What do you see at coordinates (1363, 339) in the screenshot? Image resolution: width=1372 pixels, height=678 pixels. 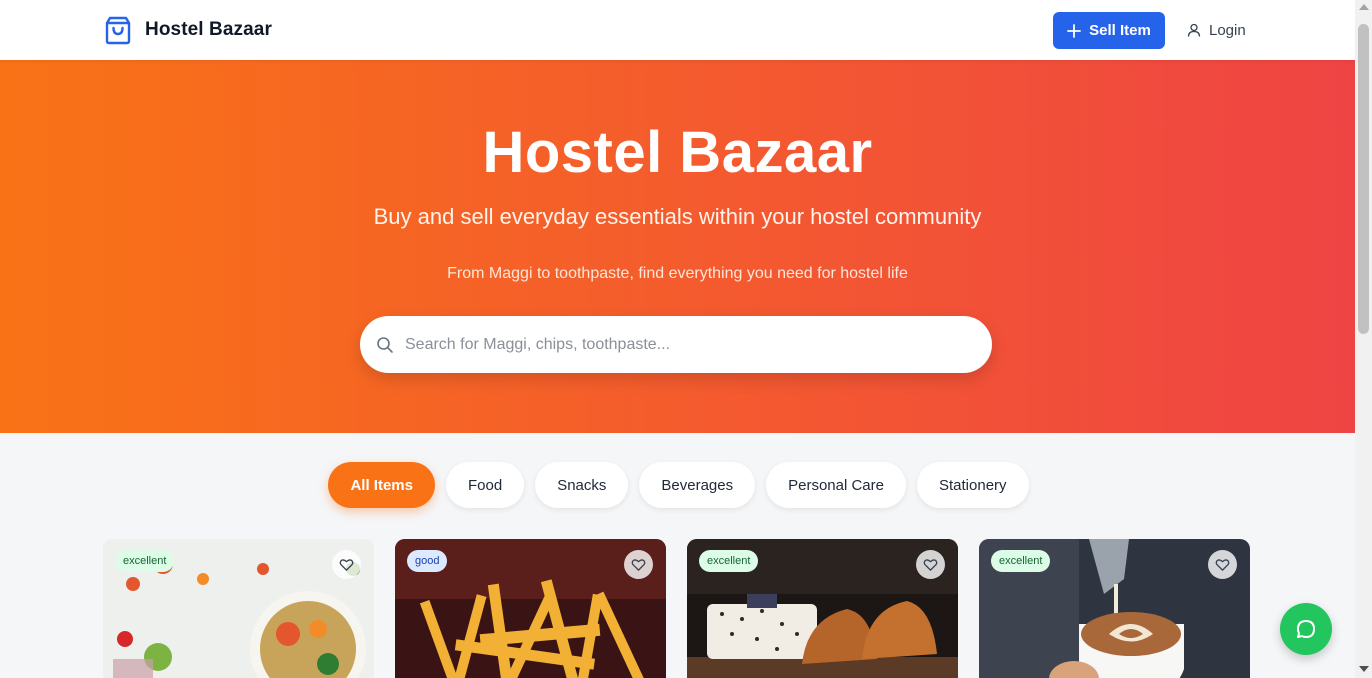 I see `vertical-scrollbar` at bounding box center [1363, 339].